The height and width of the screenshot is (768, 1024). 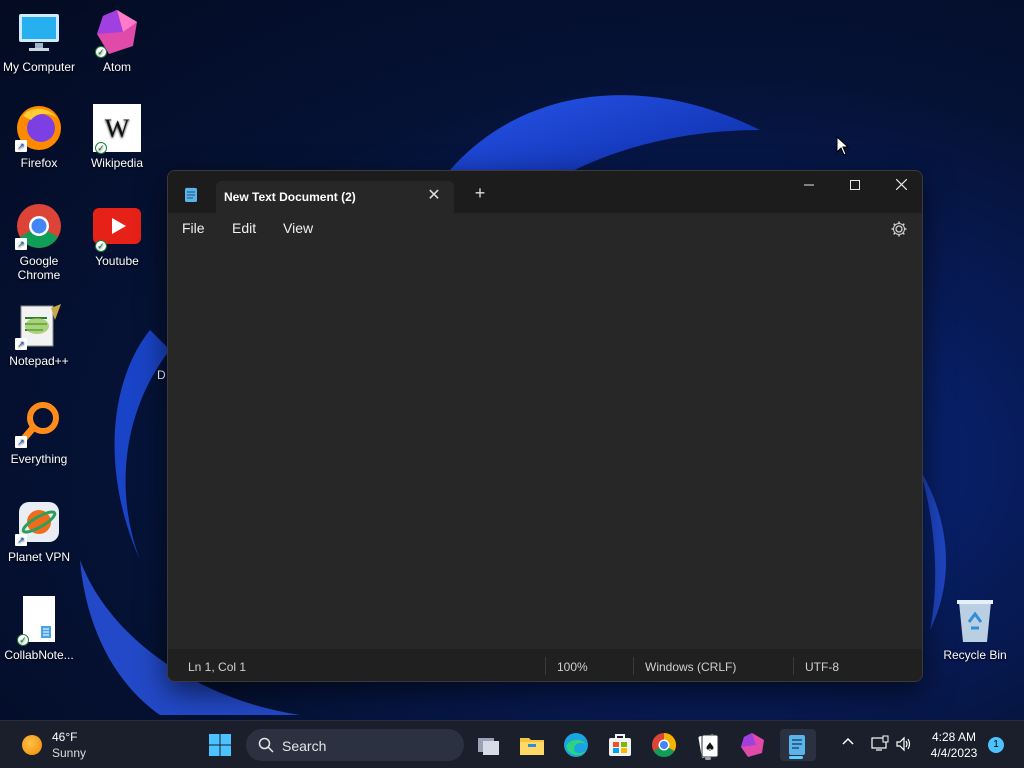 What do you see at coordinates (39, 424) in the screenshot?
I see `everything-search-icon: ↗` at bounding box center [39, 424].